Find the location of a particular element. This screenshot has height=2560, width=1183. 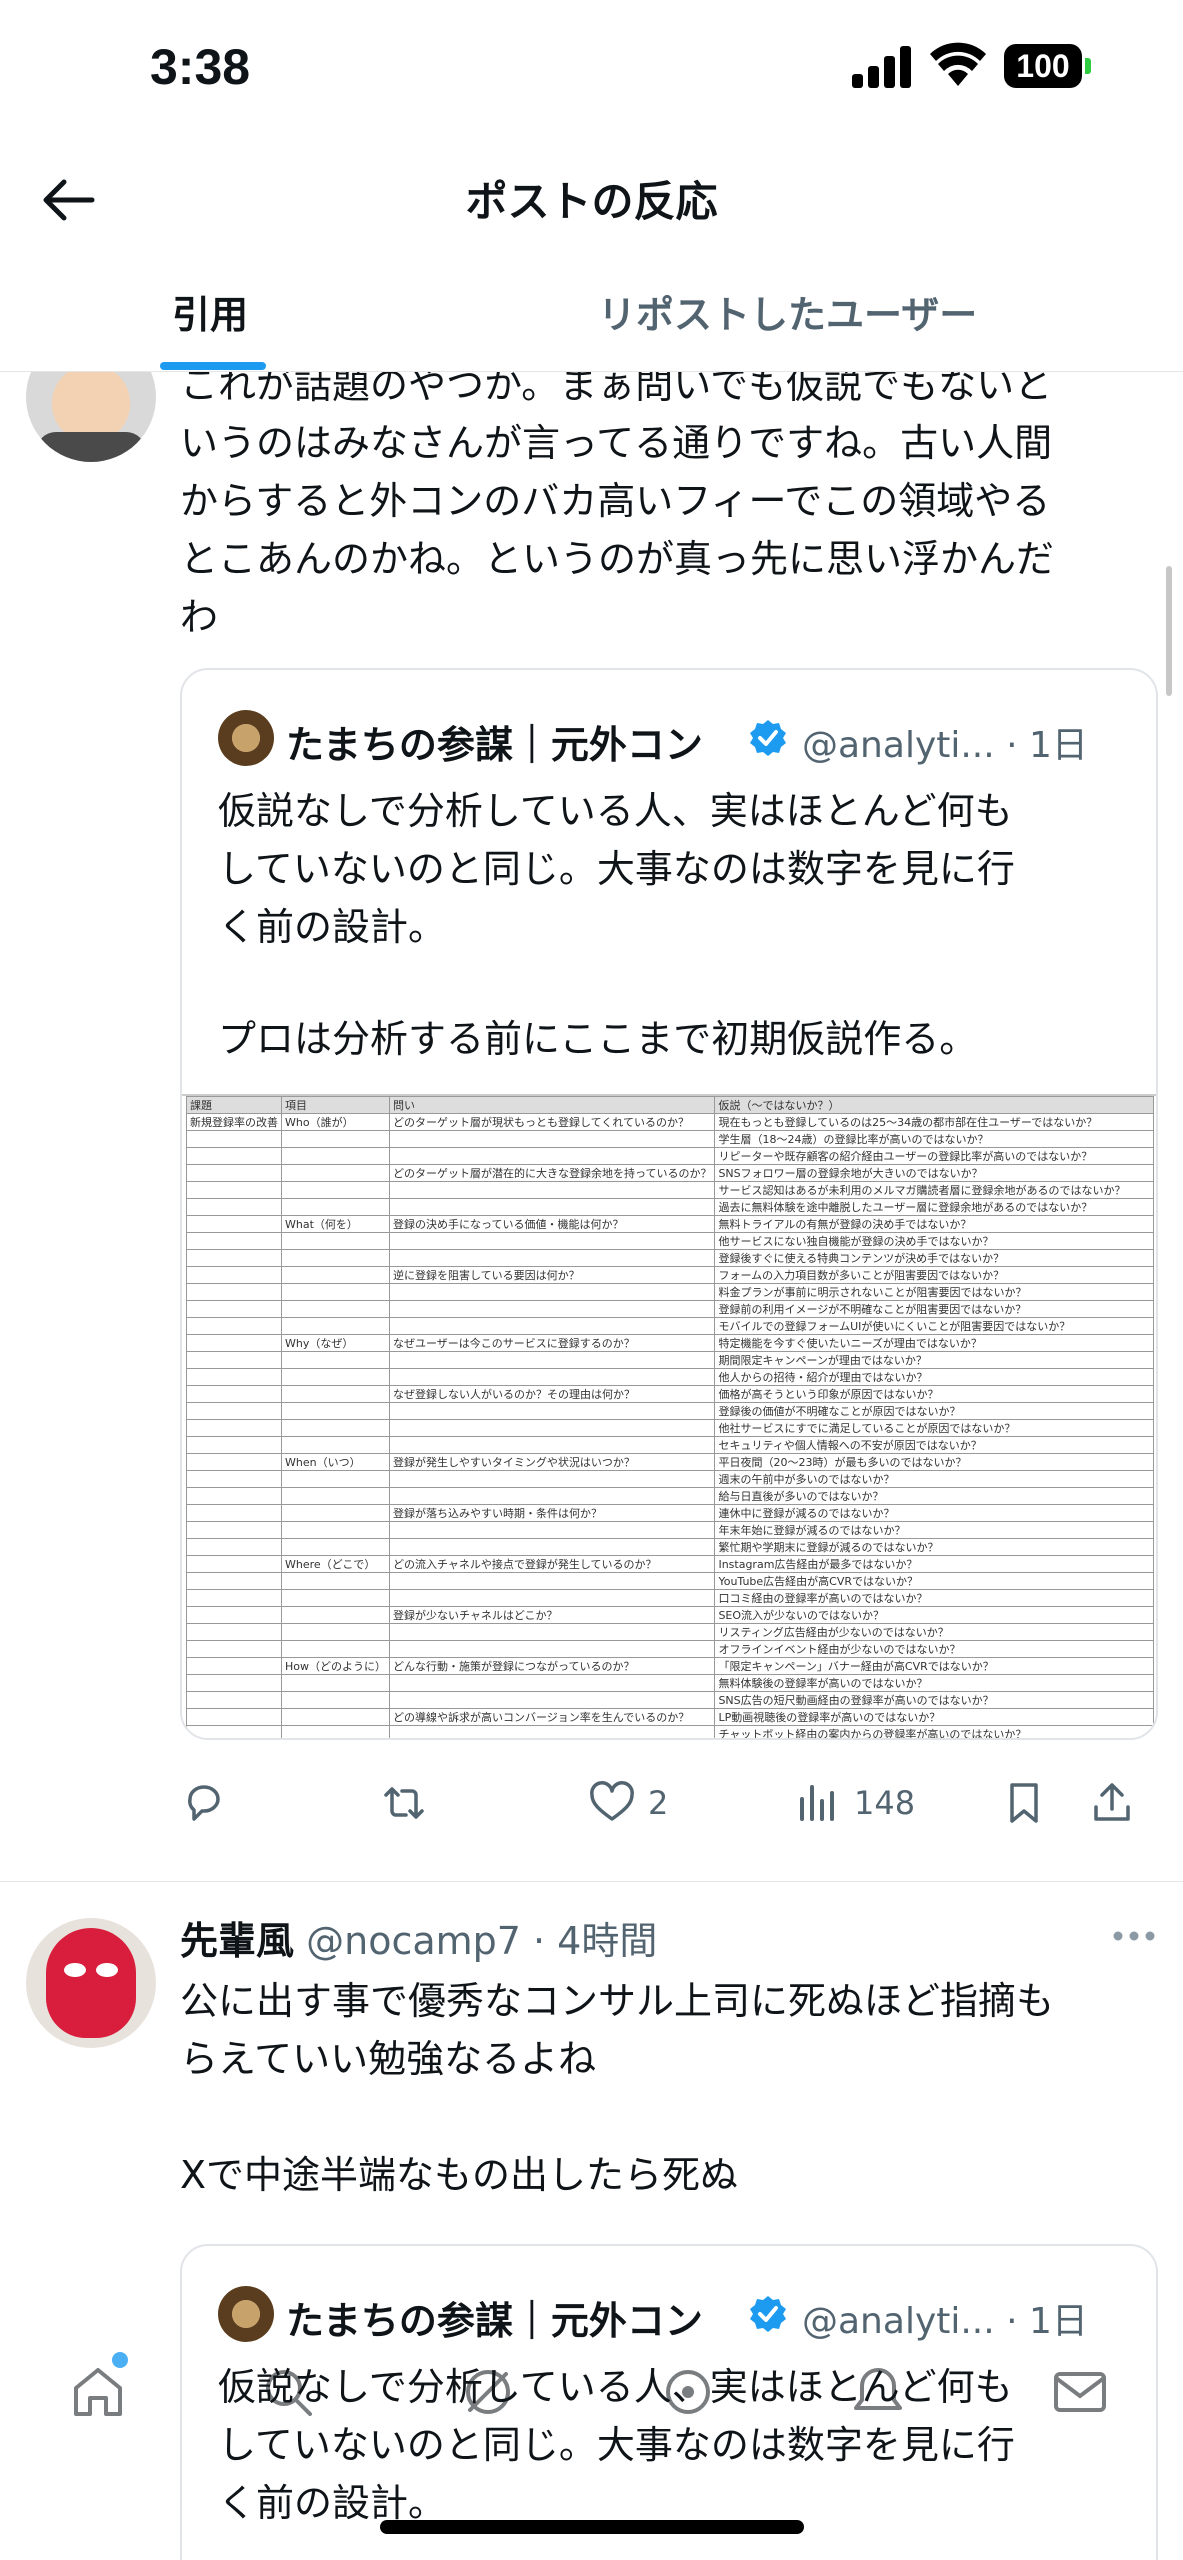

grok-icon is located at coordinates (488, 2392).